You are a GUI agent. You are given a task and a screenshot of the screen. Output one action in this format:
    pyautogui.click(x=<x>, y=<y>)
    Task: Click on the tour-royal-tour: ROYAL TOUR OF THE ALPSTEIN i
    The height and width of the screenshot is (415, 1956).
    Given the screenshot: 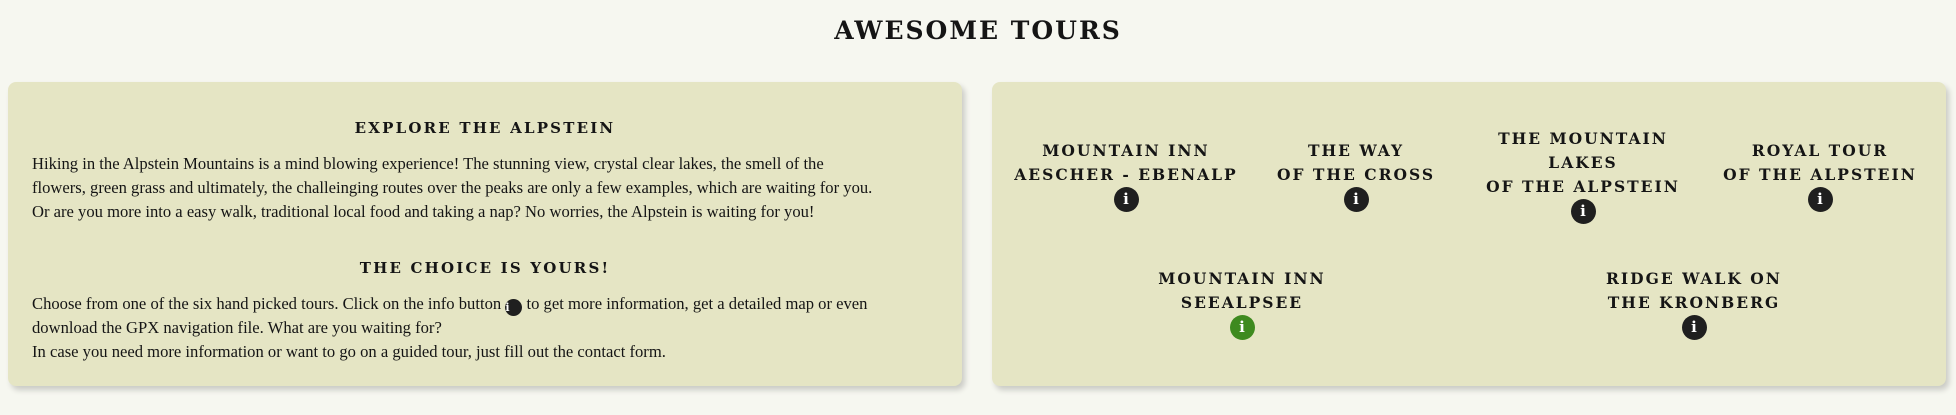 What is the action you would take?
    pyautogui.click(x=1820, y=175)
    